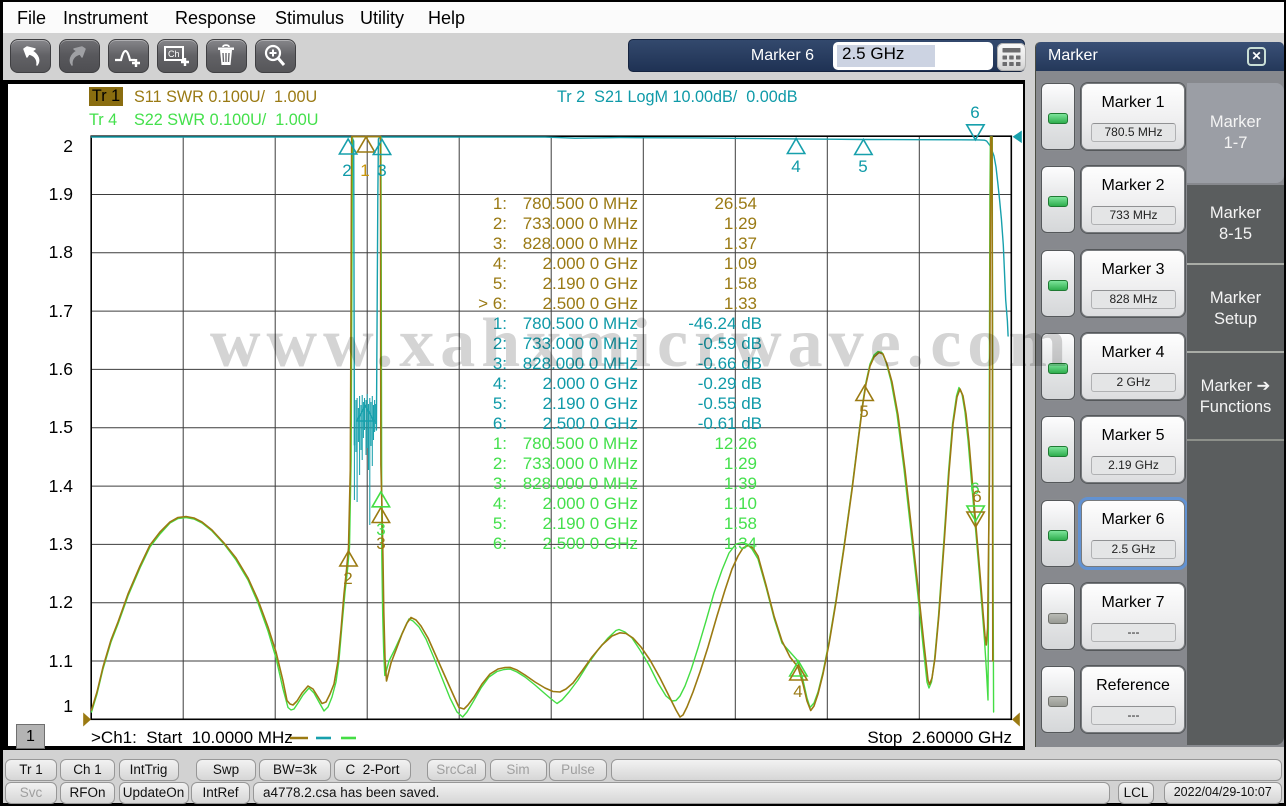  Describe the element at coordinates (174, 54) in the screenshot. I see `svg-text: Ch` at that location.